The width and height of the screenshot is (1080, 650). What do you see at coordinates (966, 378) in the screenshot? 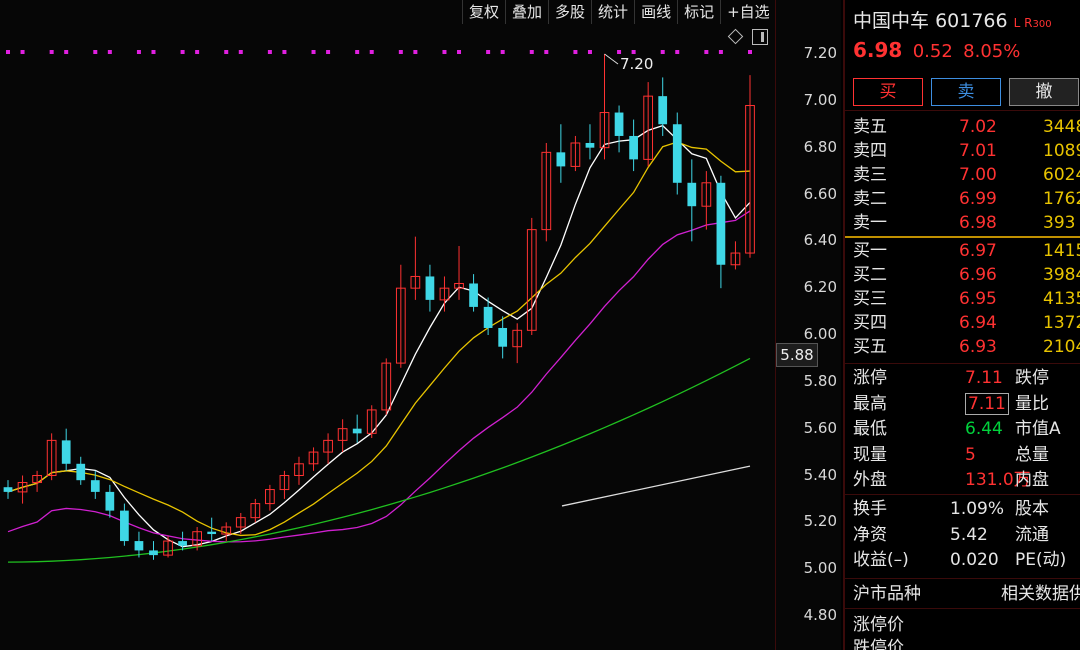
I see `stat-row: 涨停 7.11 跌停` at bounding box center [966, 378].